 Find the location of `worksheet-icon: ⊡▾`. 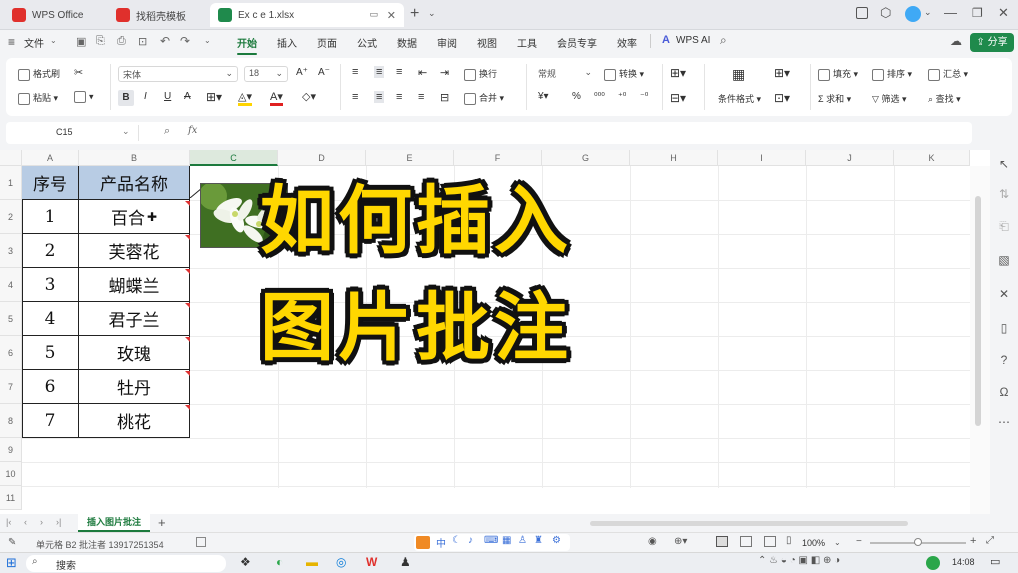

worksheet-icon: ⊡▾ is located at coordinates (782, 98).